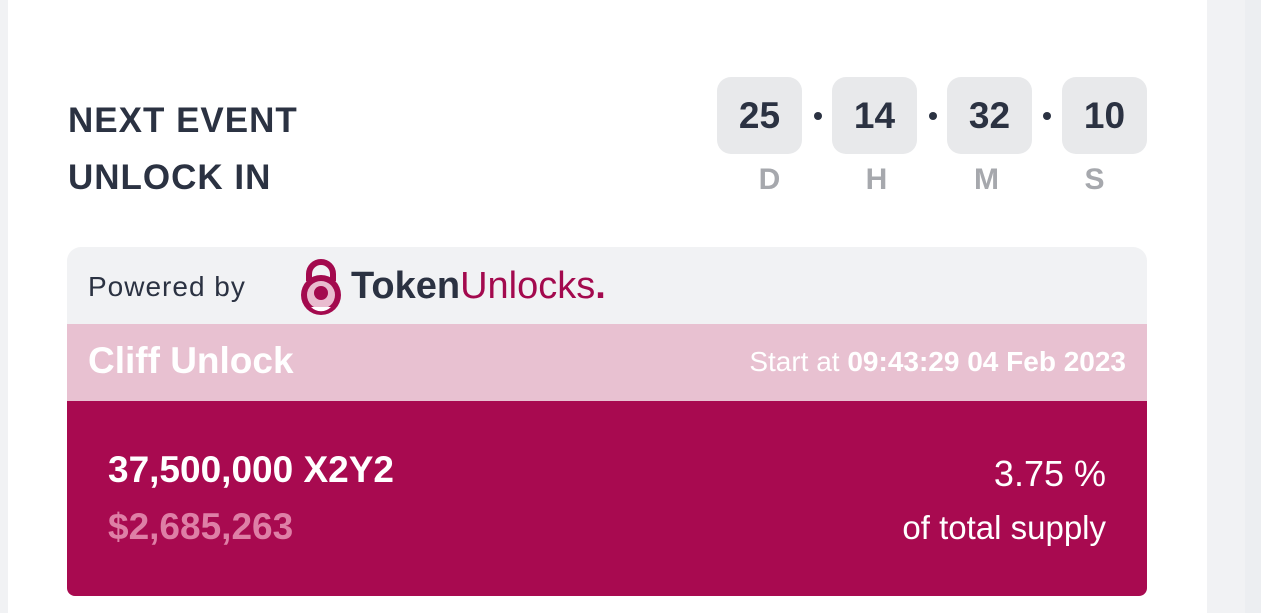 The width and height of the screenshot is (1261, 613). Describe the element at coordinates (528, 286) in the screenshot. I see `brand-unlocks: Unlocks` at that location.